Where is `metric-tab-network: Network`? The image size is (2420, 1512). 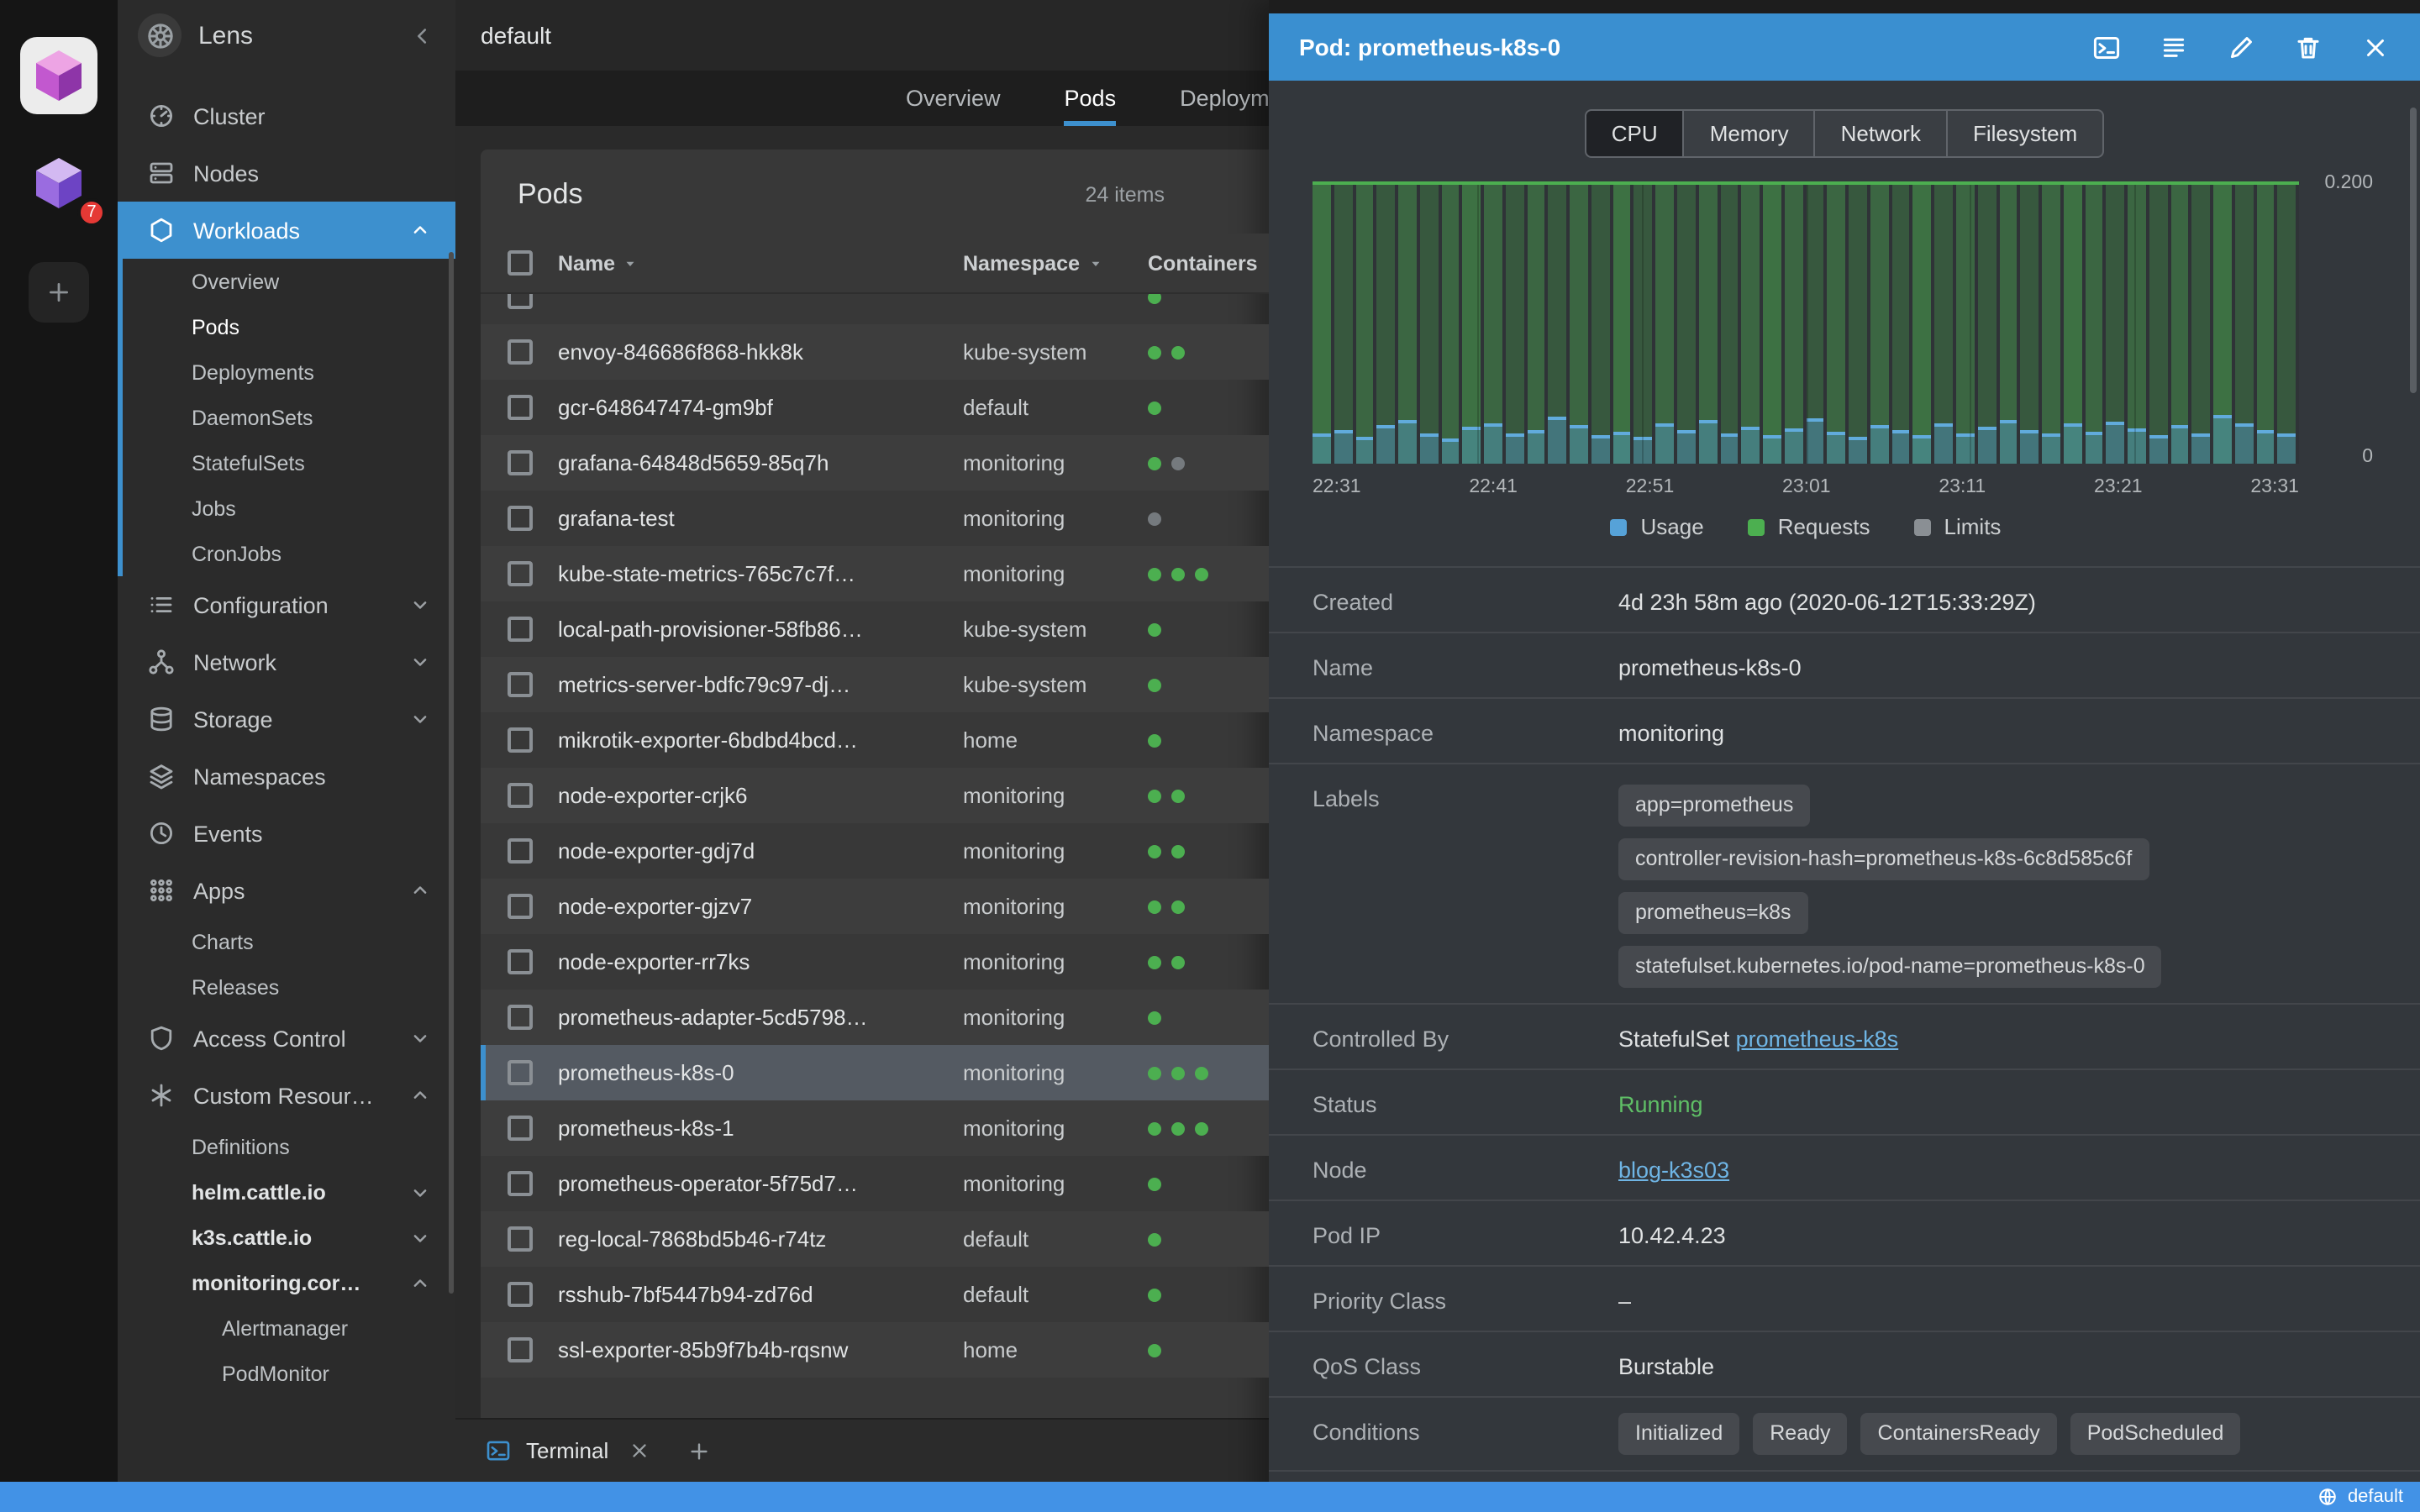 metric-tab-network: Network is located at coordinates (1881, 133).